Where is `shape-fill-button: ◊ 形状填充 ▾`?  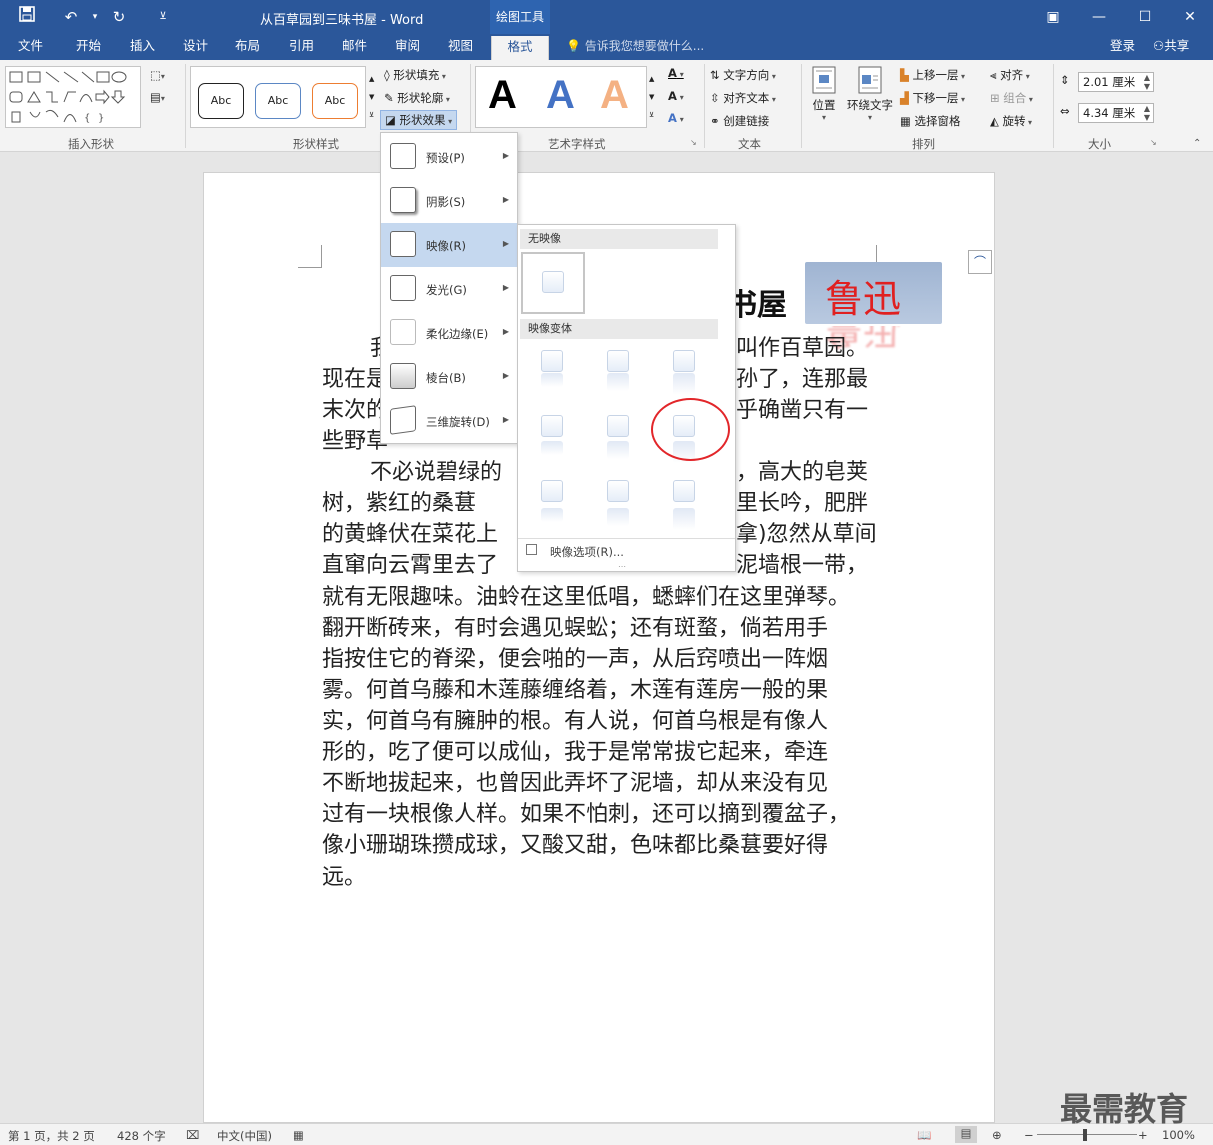
shape-fill-button: ◊ 形状填充 ▾ is located at coordinates (415, 75).